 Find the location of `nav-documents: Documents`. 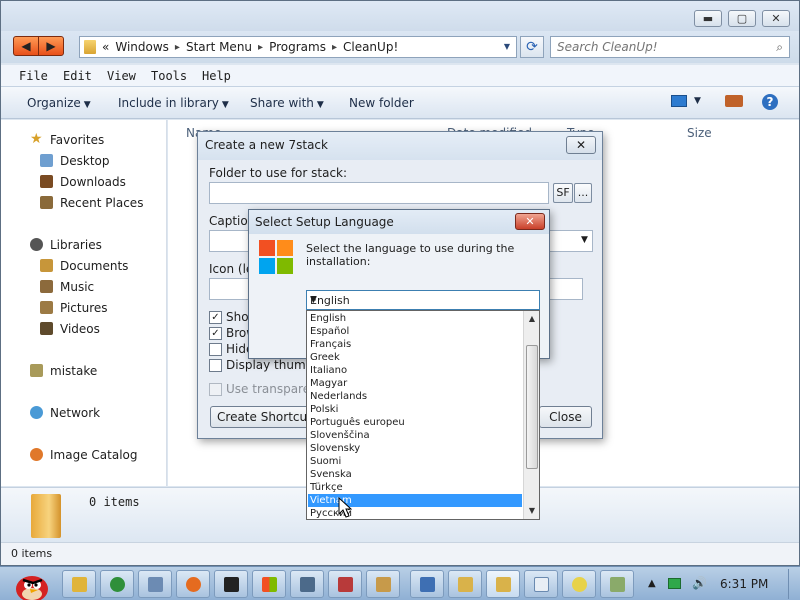

nav-documents: Documents is located at coordinates (94, 266).